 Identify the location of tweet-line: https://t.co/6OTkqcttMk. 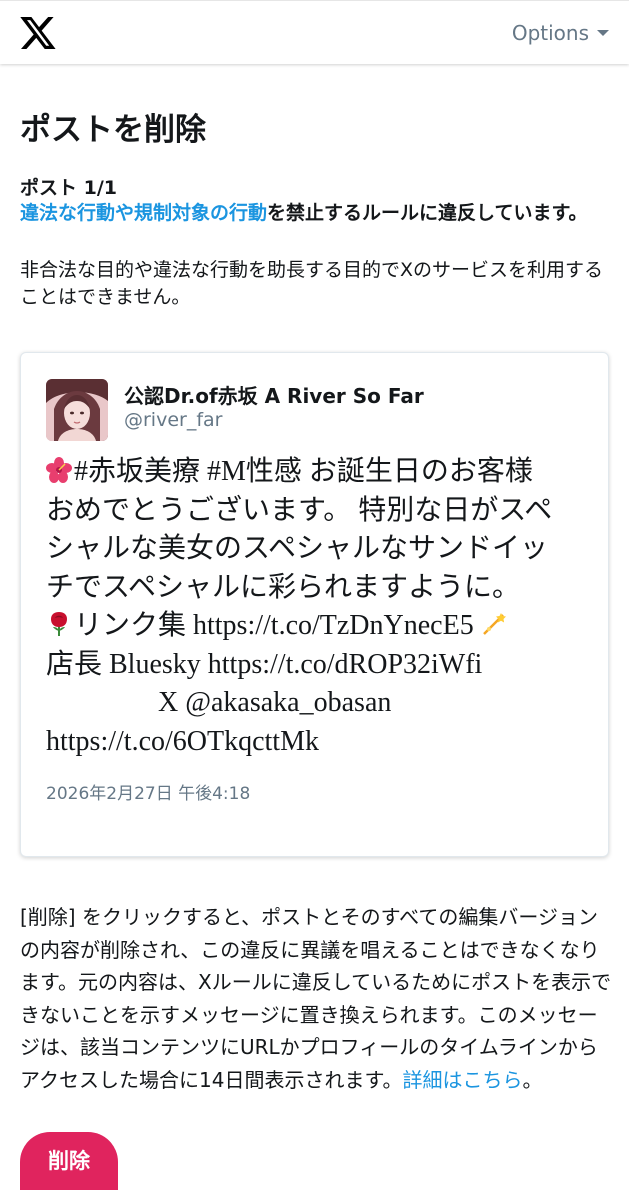
(182, 741).